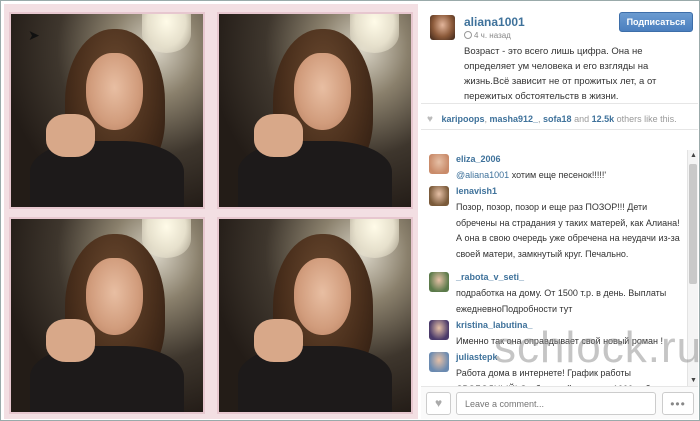 The image size is (700, 421). I want to click on comment-body: хотим еще песенок!!!!!', so click(558, 175).